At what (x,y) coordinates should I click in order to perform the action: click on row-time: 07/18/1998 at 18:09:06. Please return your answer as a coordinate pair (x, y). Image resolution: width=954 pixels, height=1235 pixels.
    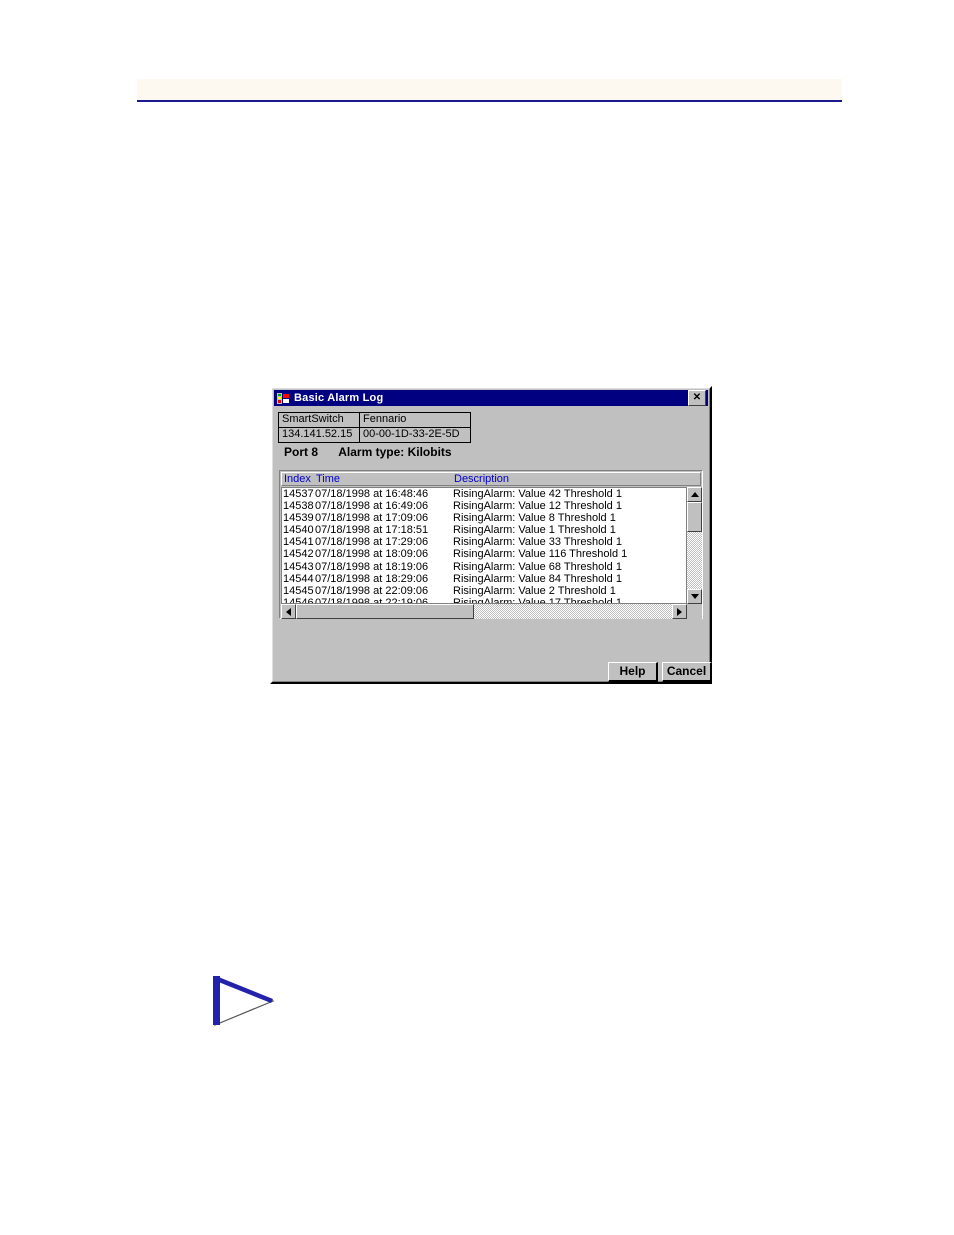
    Looking at the image, I should click on (372, 554).